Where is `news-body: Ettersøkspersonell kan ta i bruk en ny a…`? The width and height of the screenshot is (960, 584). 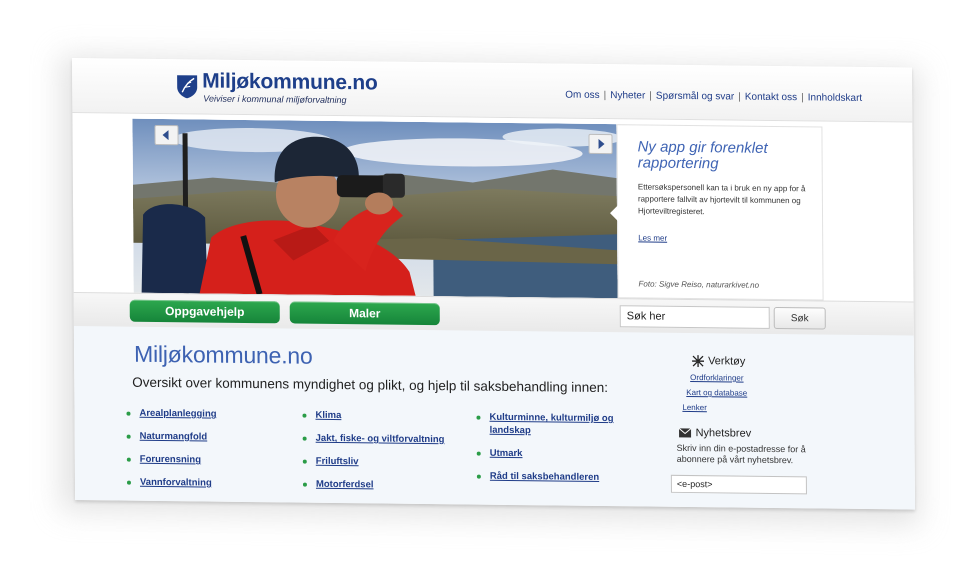 news-body: Ettersøkspersonell kan ta i bruk en ny a… is located at coordinates (721, 199).